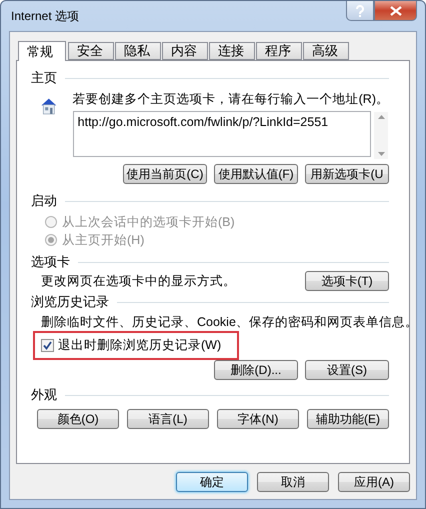 The width and height of the screenshot is (426, 509). Describe the element at coordinates (50, 262) in the screenshot. I see `section-heading: 选项卡` at that location.